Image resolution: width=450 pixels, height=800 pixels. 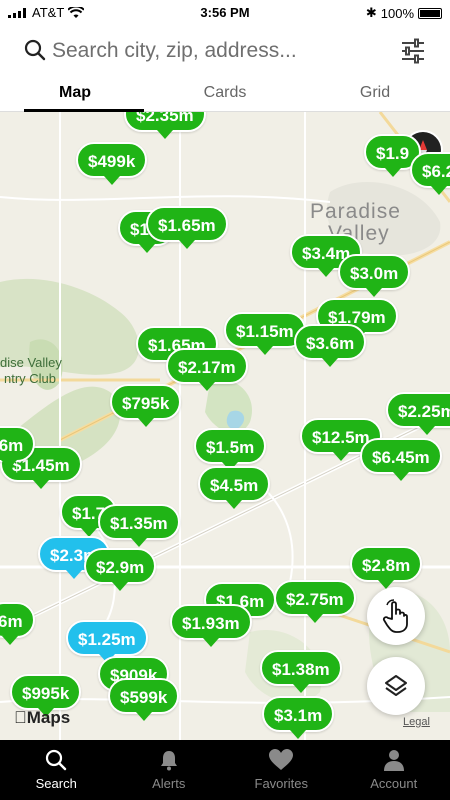 What do you see at coordinates (413, 51) in the screenshot?
I see `filter-sliders-icon` at bounding box center [413, 51].